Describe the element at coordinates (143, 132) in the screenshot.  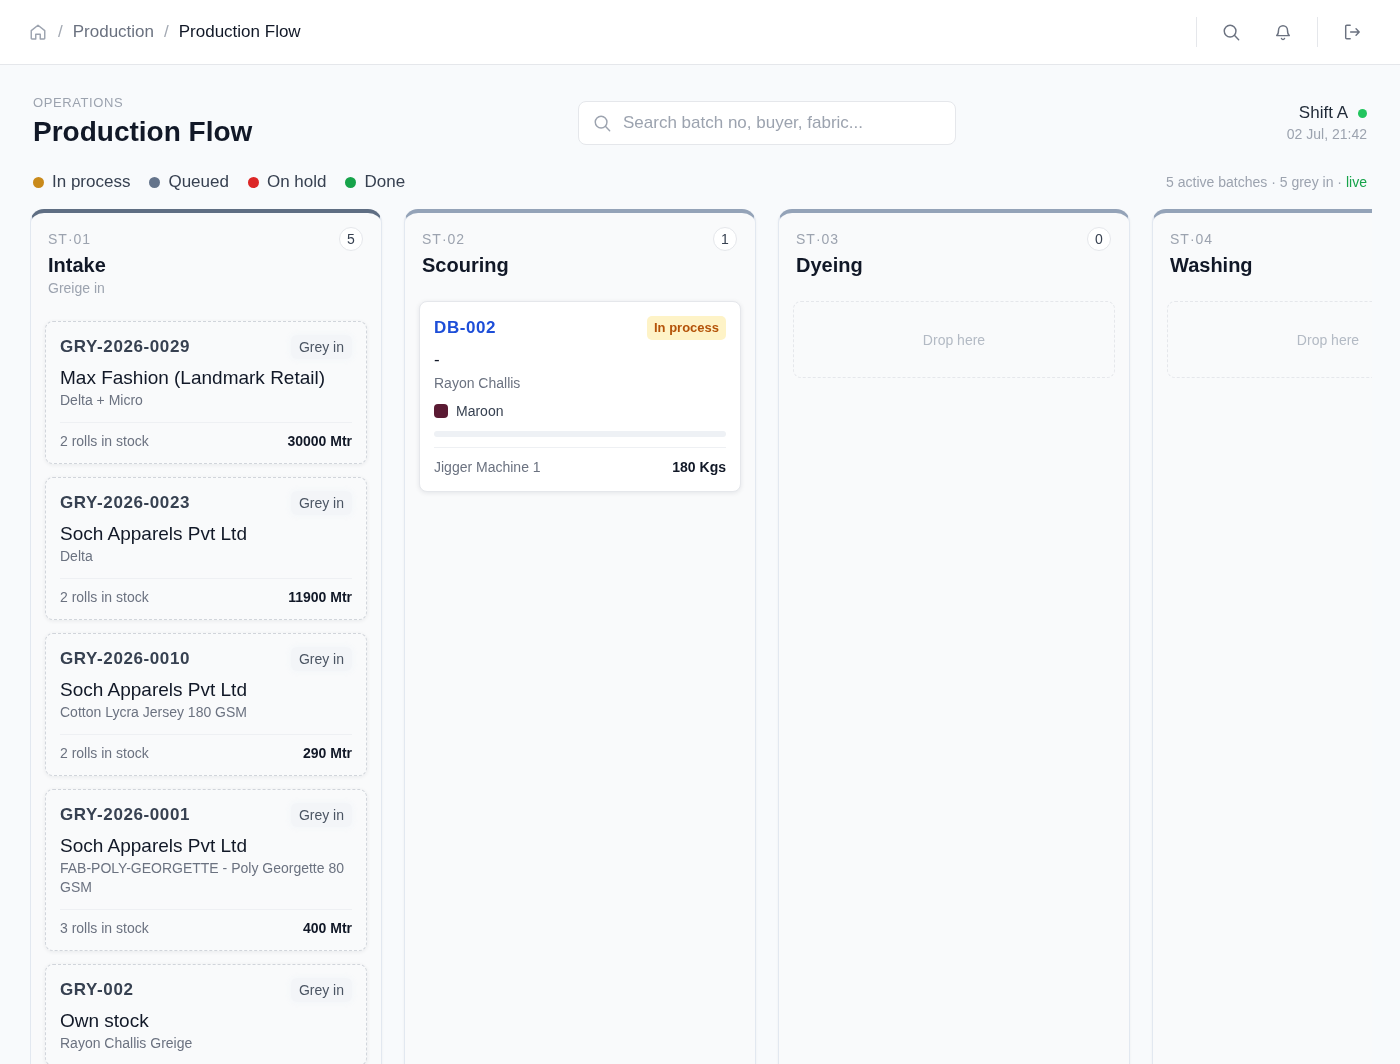
I see `page-title: Production Flow` at that location.